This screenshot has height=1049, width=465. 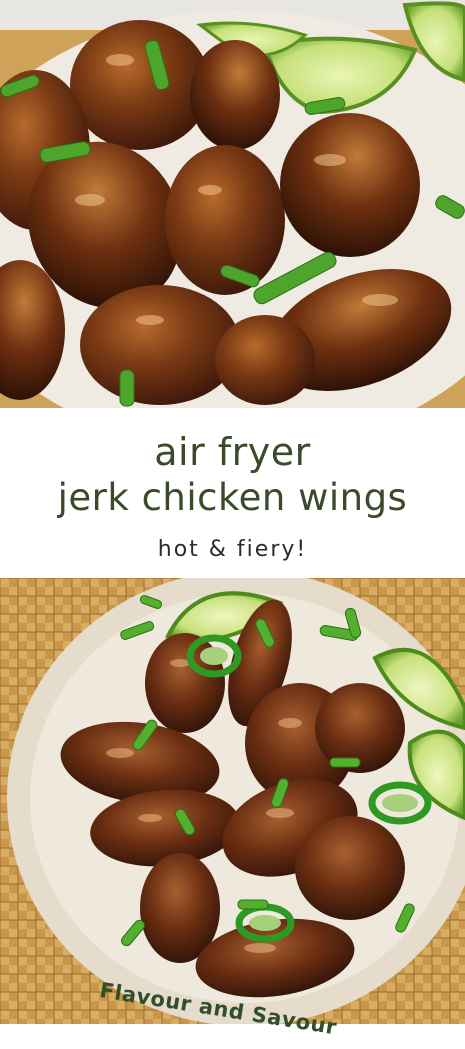 I want to click on title-line-air-fryer: air fryer, so click(x=232, y=452).